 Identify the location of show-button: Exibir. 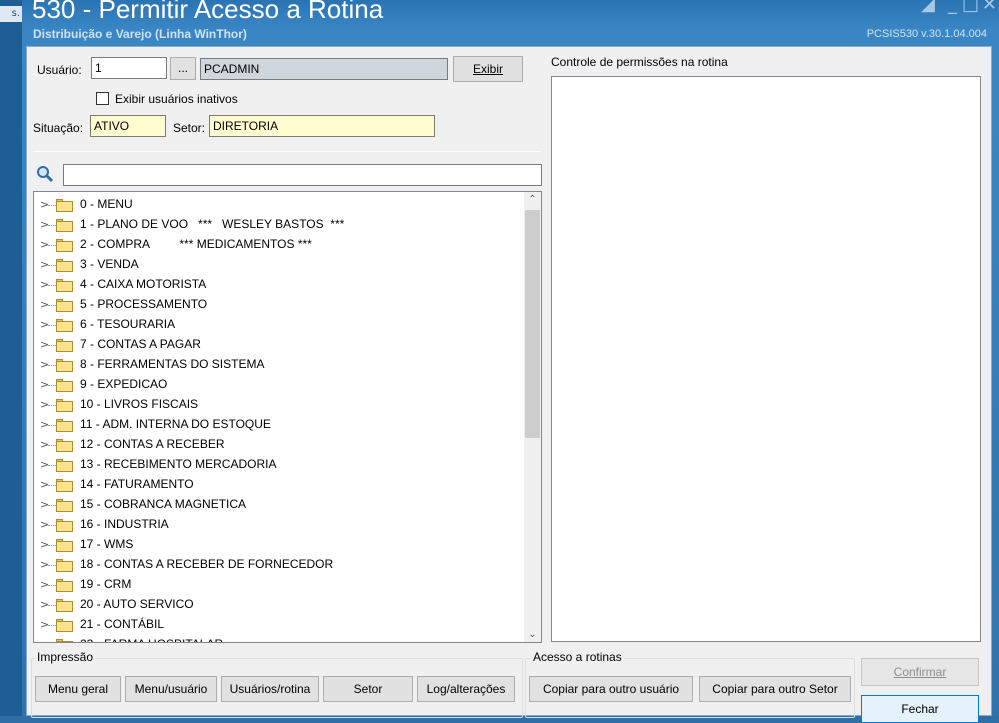
(488, 69).